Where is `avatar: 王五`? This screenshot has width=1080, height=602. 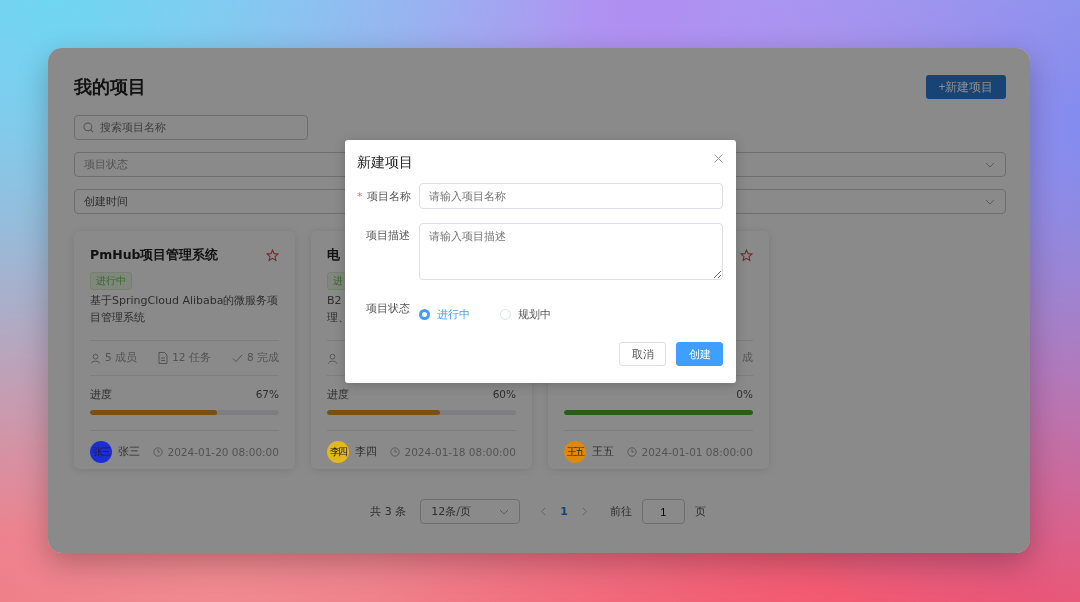
avatar: 王五 is located at coordinates (575, 452).